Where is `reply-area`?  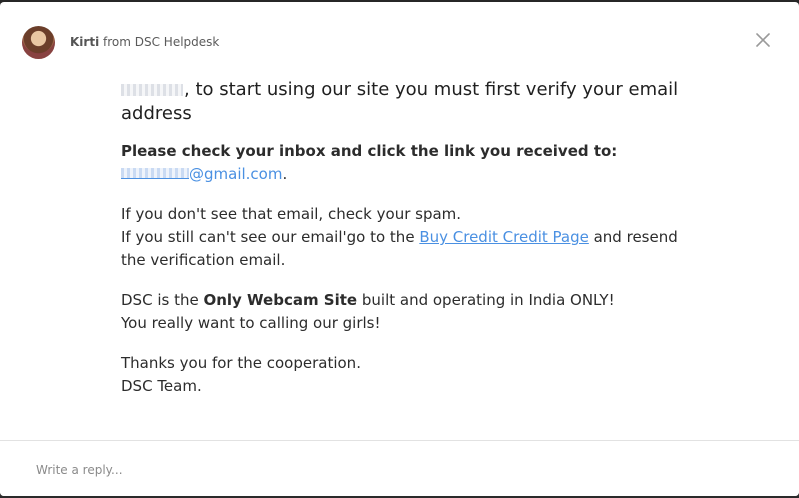 reply-area is located at coordinates (399, 468).